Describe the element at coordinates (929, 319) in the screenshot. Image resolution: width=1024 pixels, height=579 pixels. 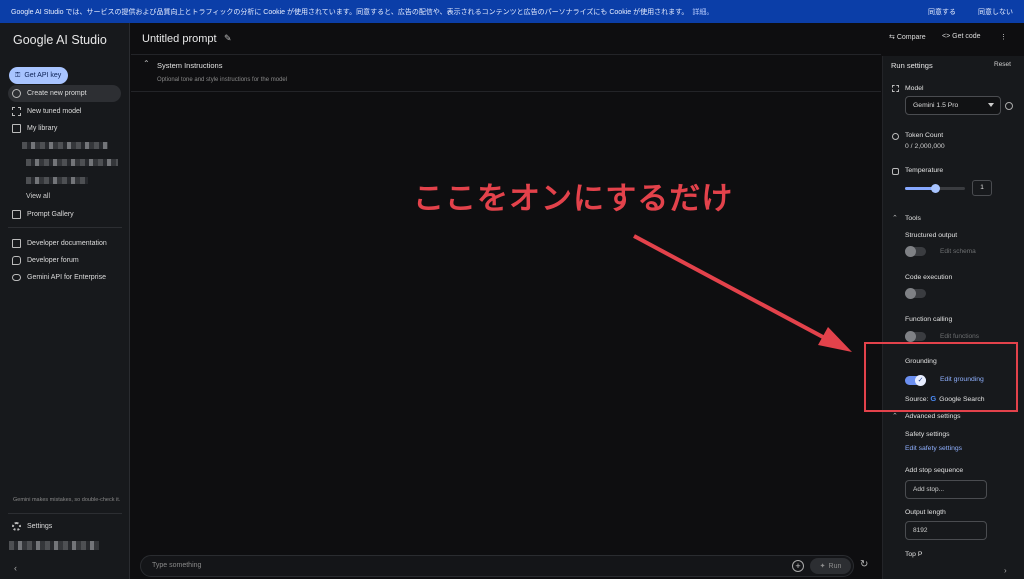
I see `function-calling-label: Function calling` at that location.